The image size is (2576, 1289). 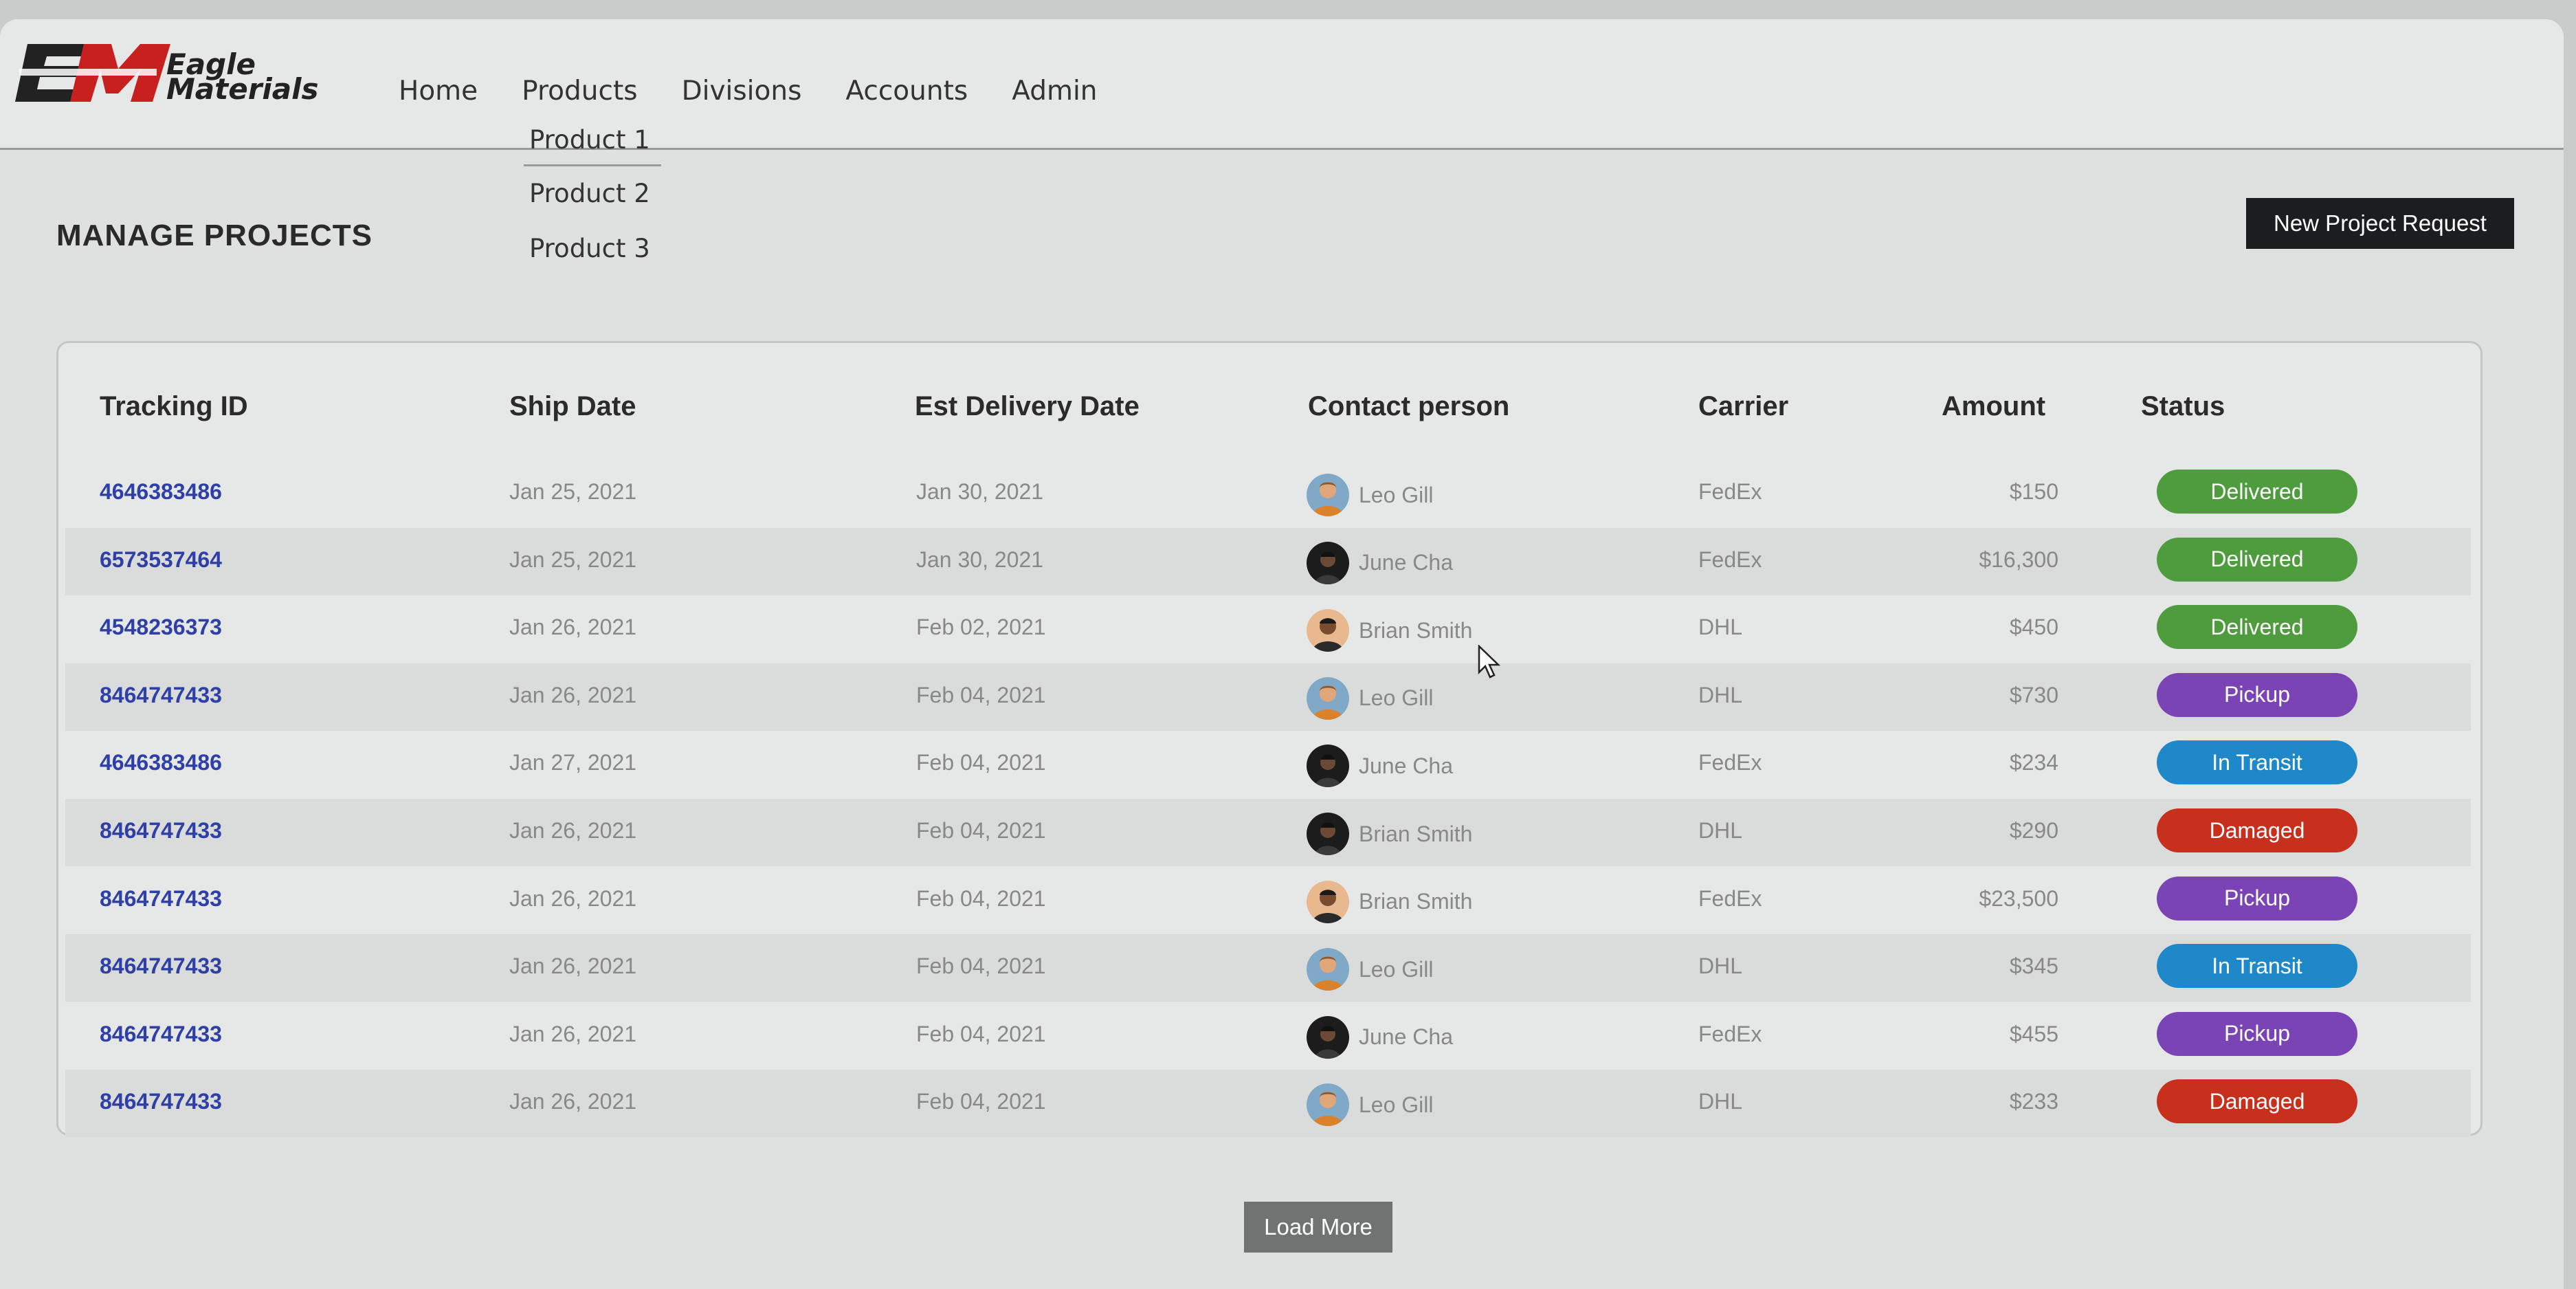 I want to click on mouse-cursor-icon, so click(x=1489, y=662).